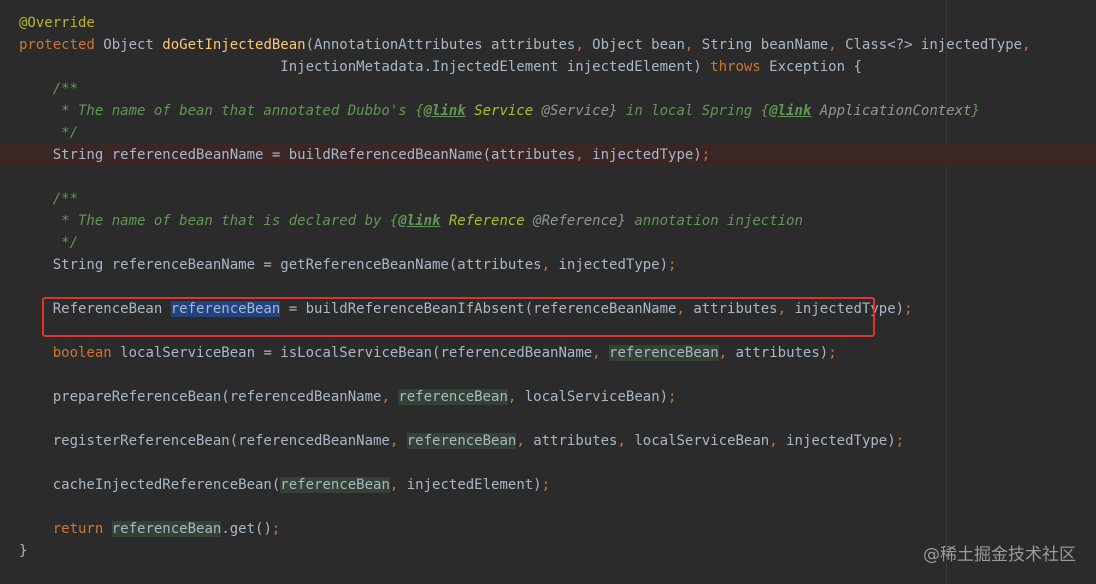  Describe the element at coordinates (571, 441) in the screenshot. I see `code-token: attributes` at that location.